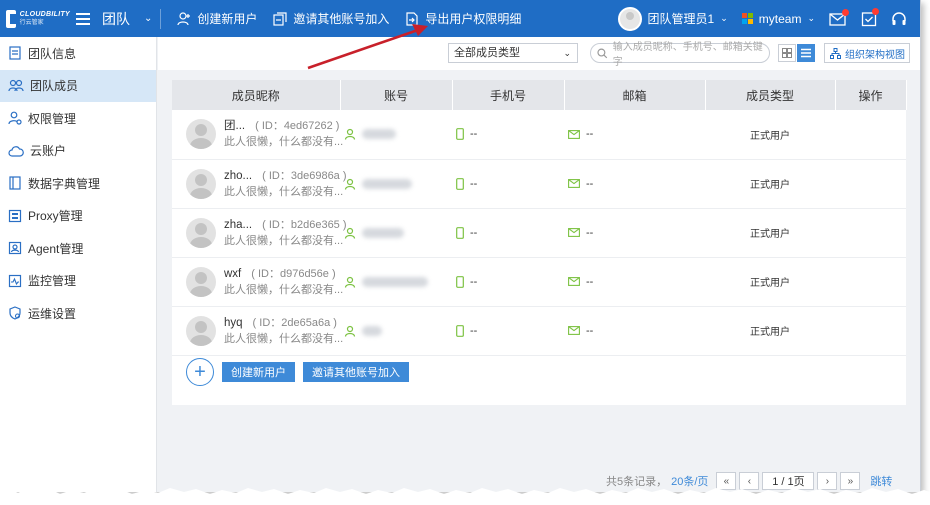 This screenshot has width=930, height=505. What do you see at coordinates (78, 313) in the screenshot?
I see `sidebar-item-ops-settings: 运维设置` at bounding box center [78, 313].